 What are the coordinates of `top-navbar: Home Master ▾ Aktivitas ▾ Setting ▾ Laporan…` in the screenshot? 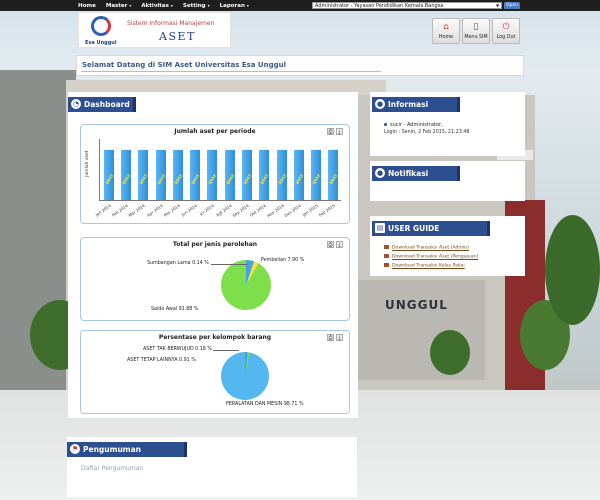 It's located at (300, 5).